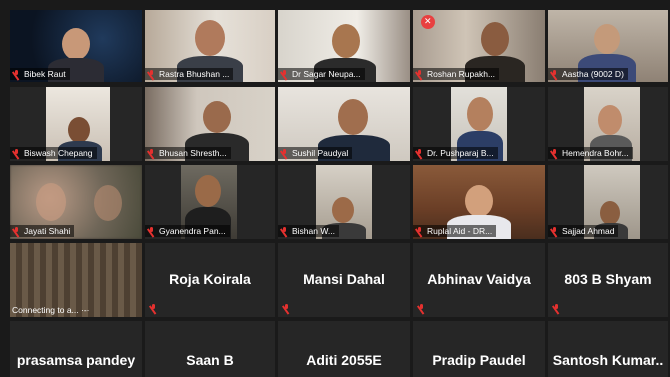  I want to click on nameplate: Jayati Shahi, so click(42, 231).